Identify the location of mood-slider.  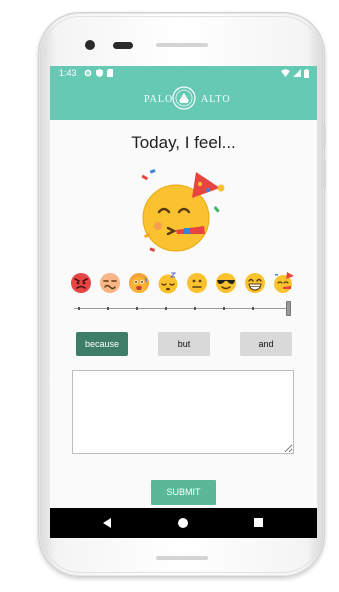
(184, 309).